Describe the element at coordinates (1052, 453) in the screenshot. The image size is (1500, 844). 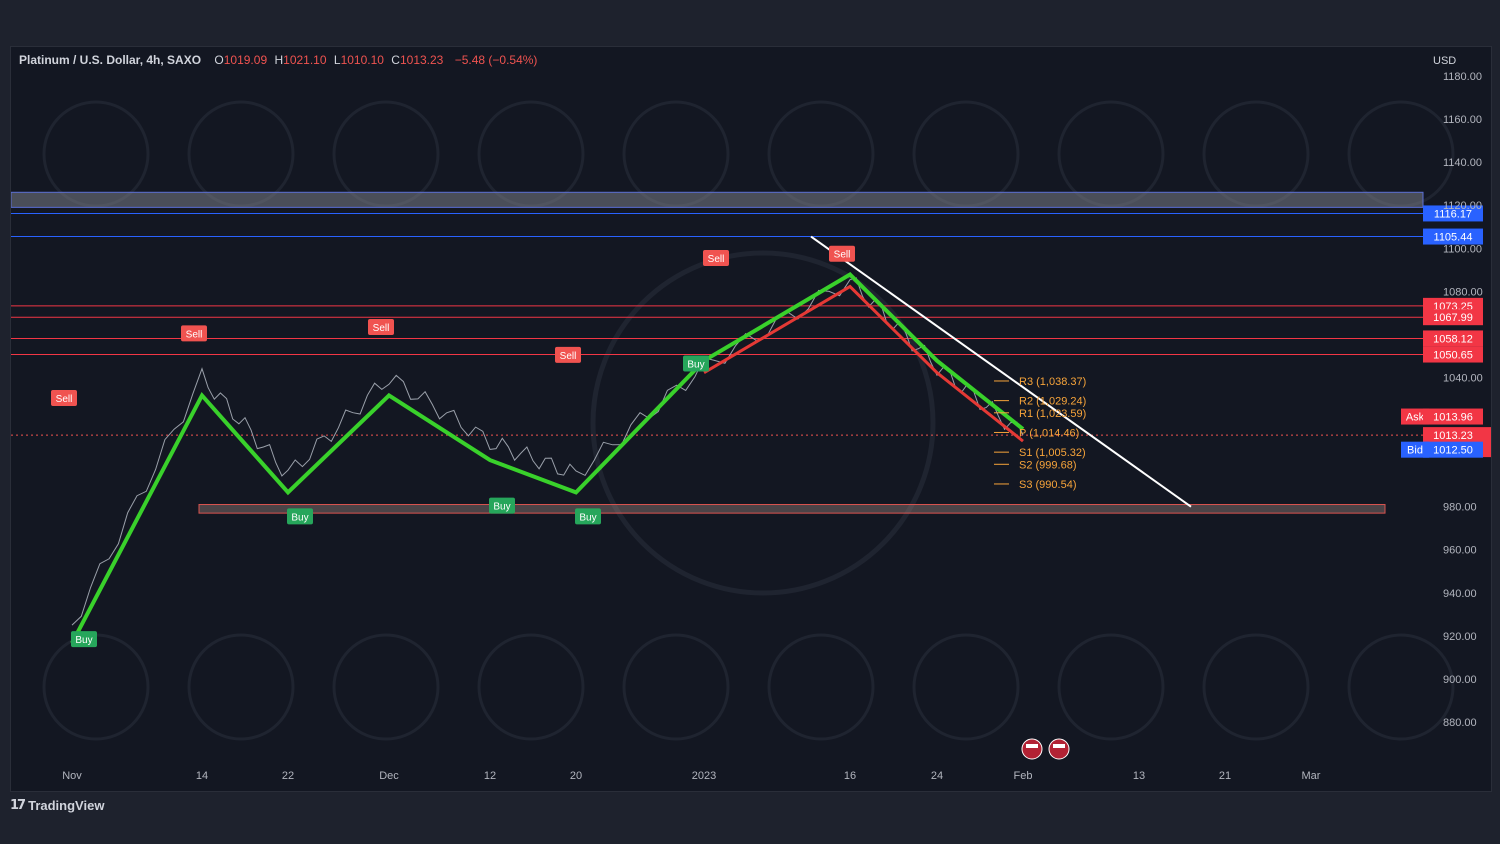
I see `pivot-label: S1 (1,005.32)` at that location.